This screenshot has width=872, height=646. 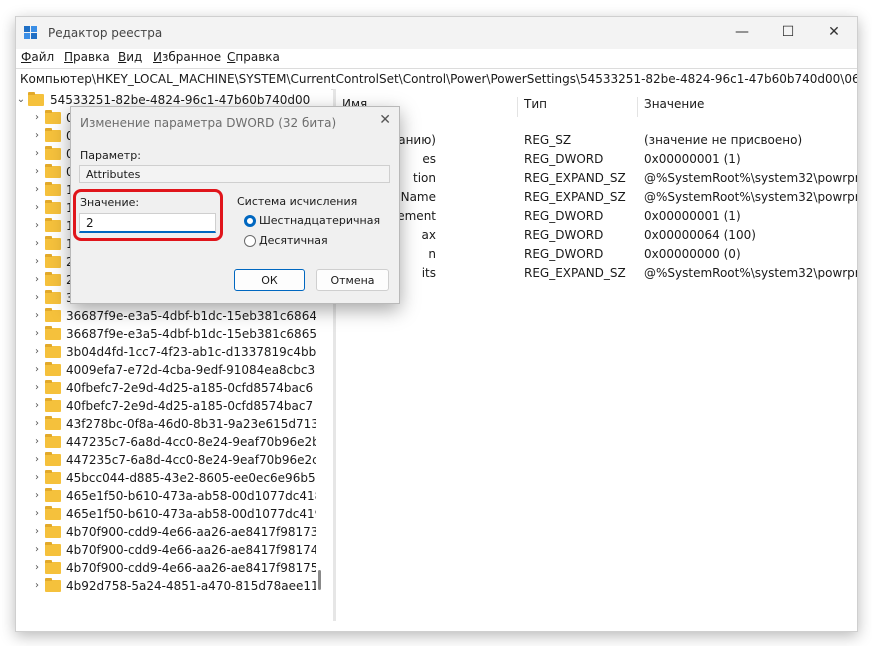 I want to click on list-header: Имя Тип Значение, so click(x=596, y=105).